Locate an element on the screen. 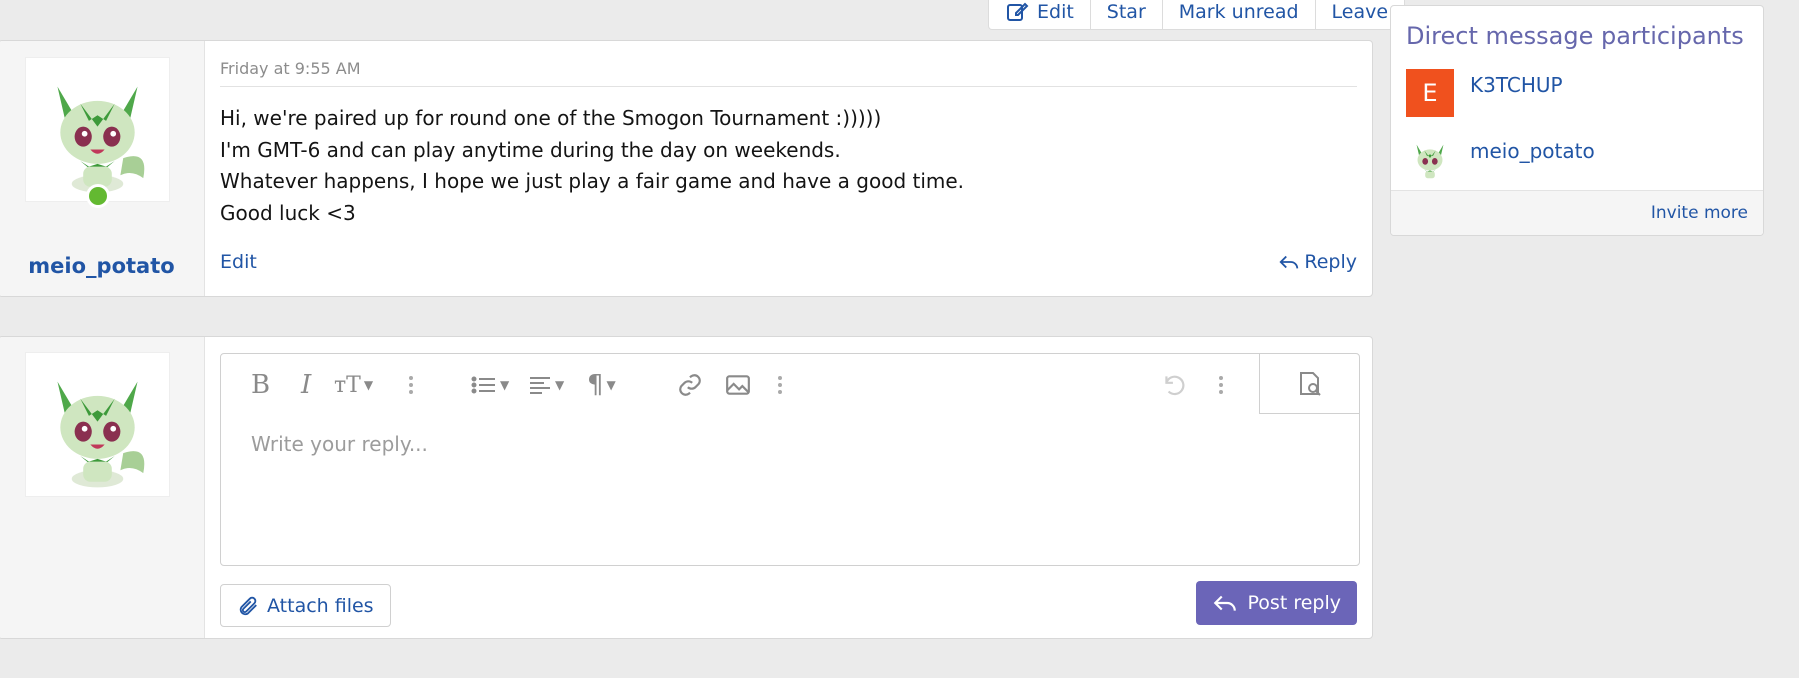  list-icon: ▼ is located at coordinates (490, 385).